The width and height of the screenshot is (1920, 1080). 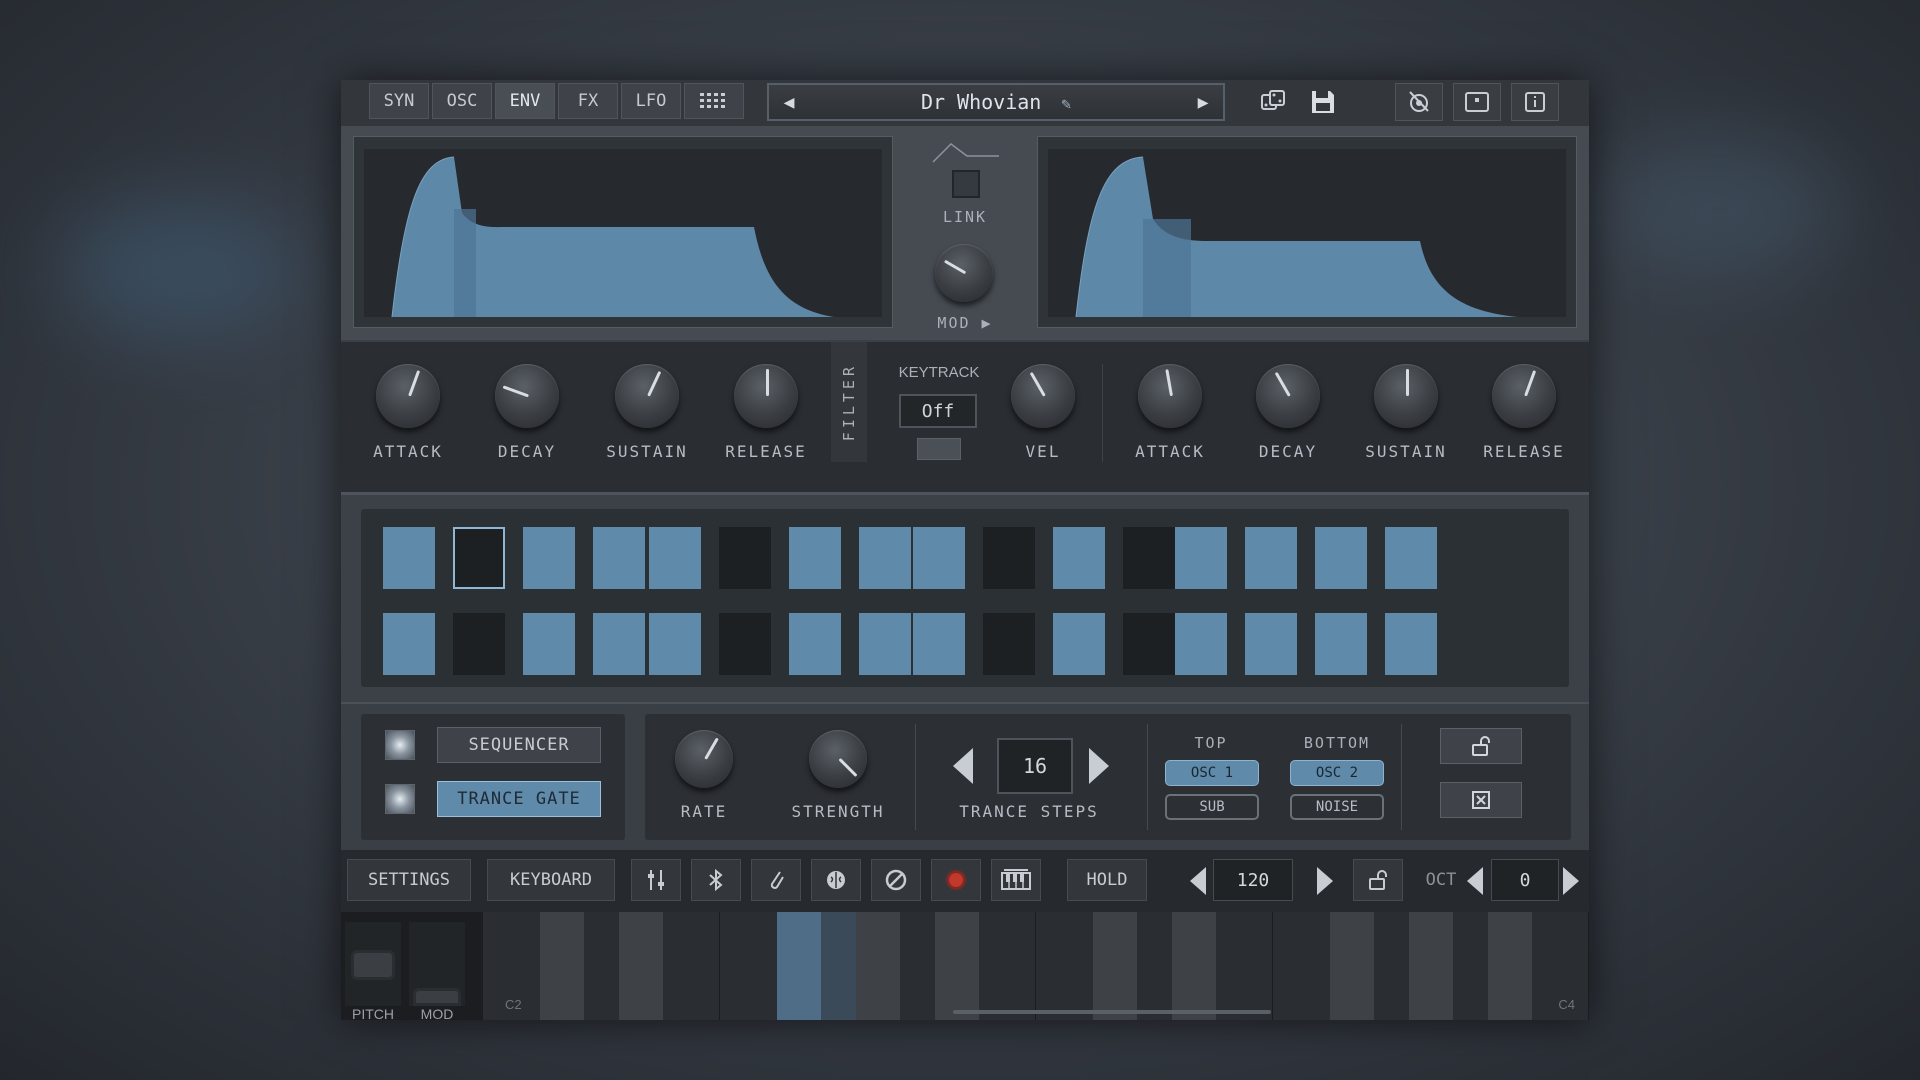 I want to click on bpm-increment-icon, so click(x=1325, y=881).